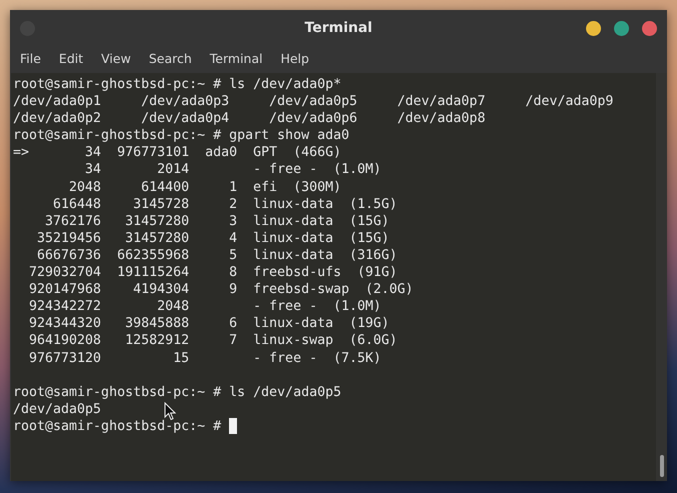 This screenshot has height=493, width=677. What do you see at coordinates (225, 204) in the screenshot?
I see `terminal-line: 616448 3145728 2 linux-data (1.5G)` at bounding box center [225, 204].